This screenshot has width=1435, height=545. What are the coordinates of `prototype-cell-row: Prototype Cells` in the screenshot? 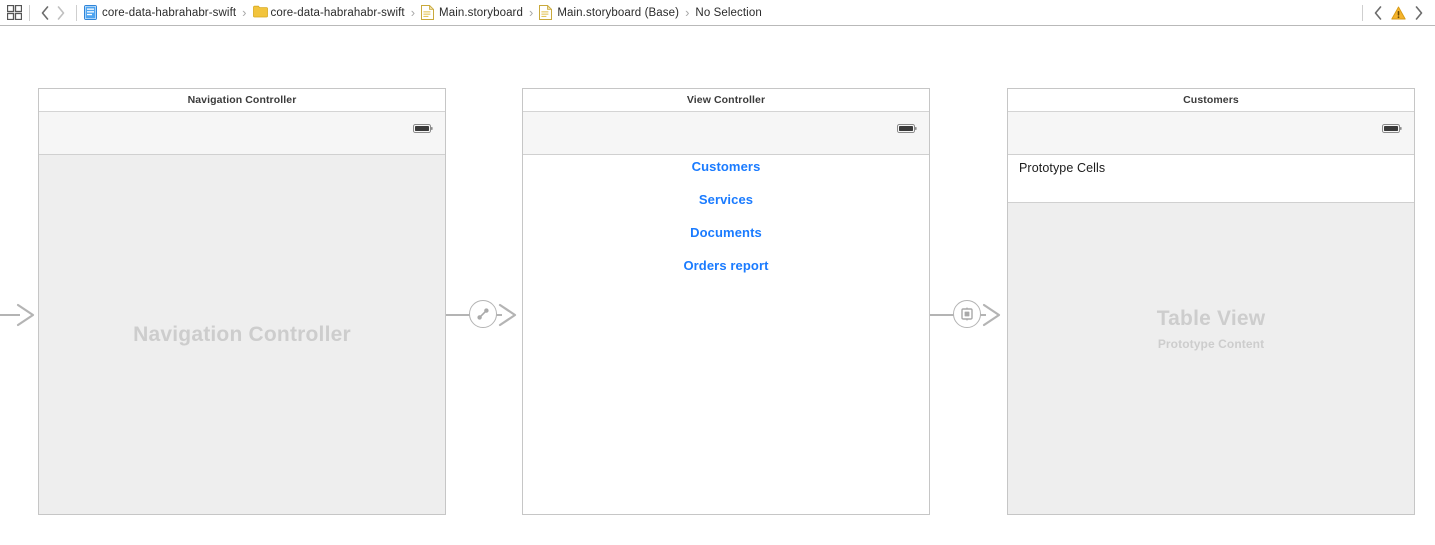 It's located at (1211, 179).